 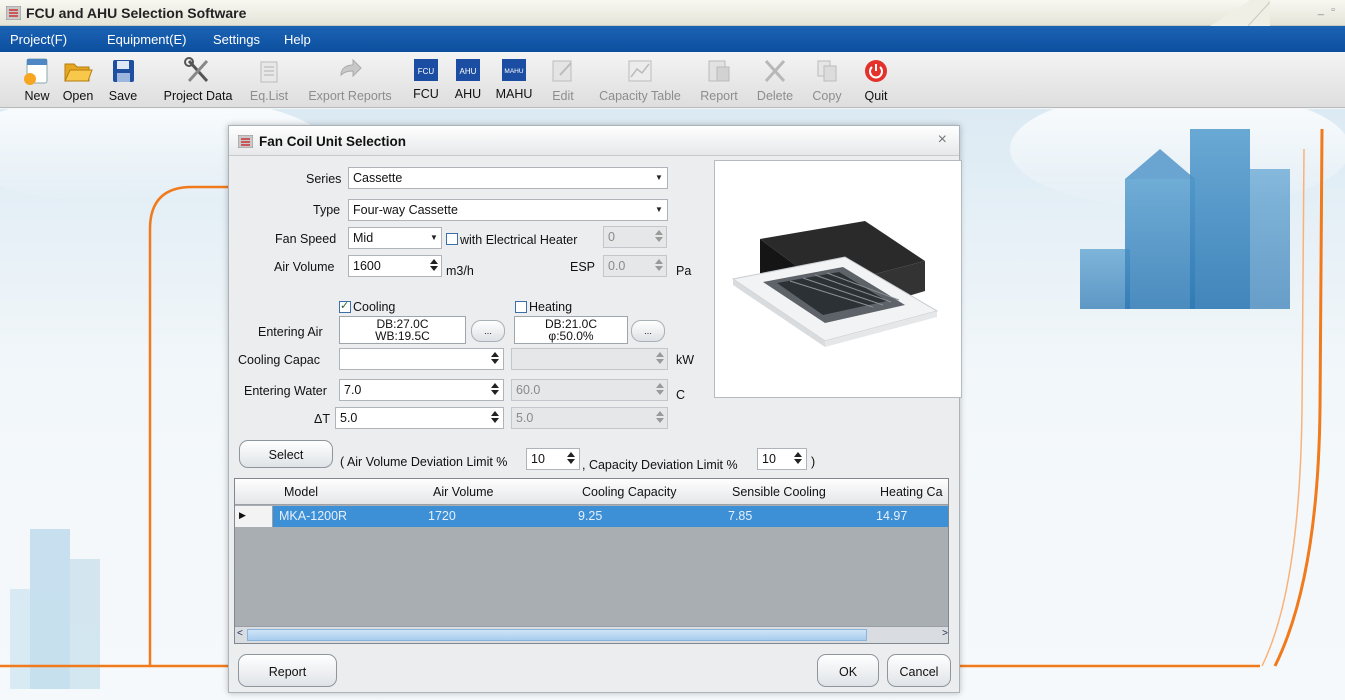 I want to click on toolbar-delete-label: Delete, so click(x=775, y=96).